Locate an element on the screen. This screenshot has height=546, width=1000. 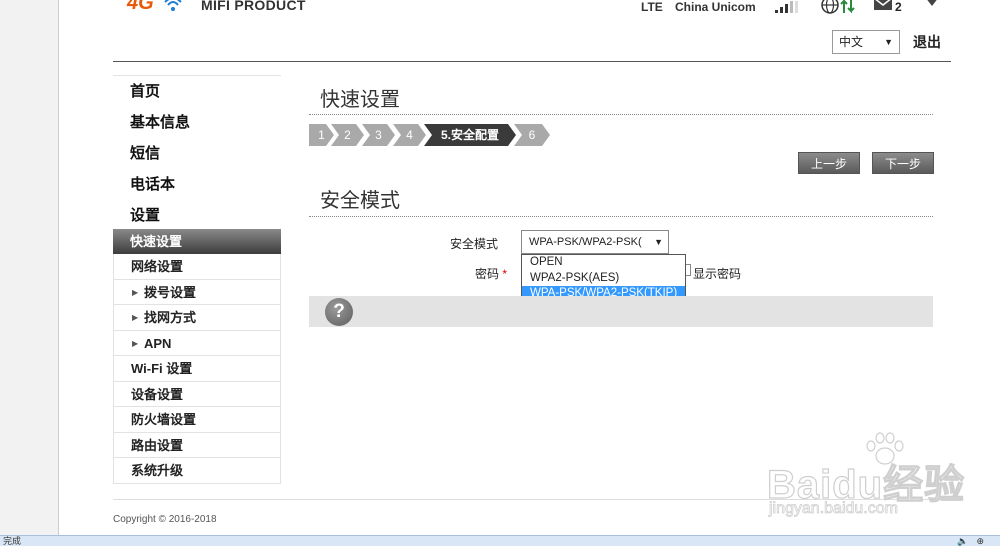
nav-item-basic-info: 基本信息 is located at coordinates (197, 122).